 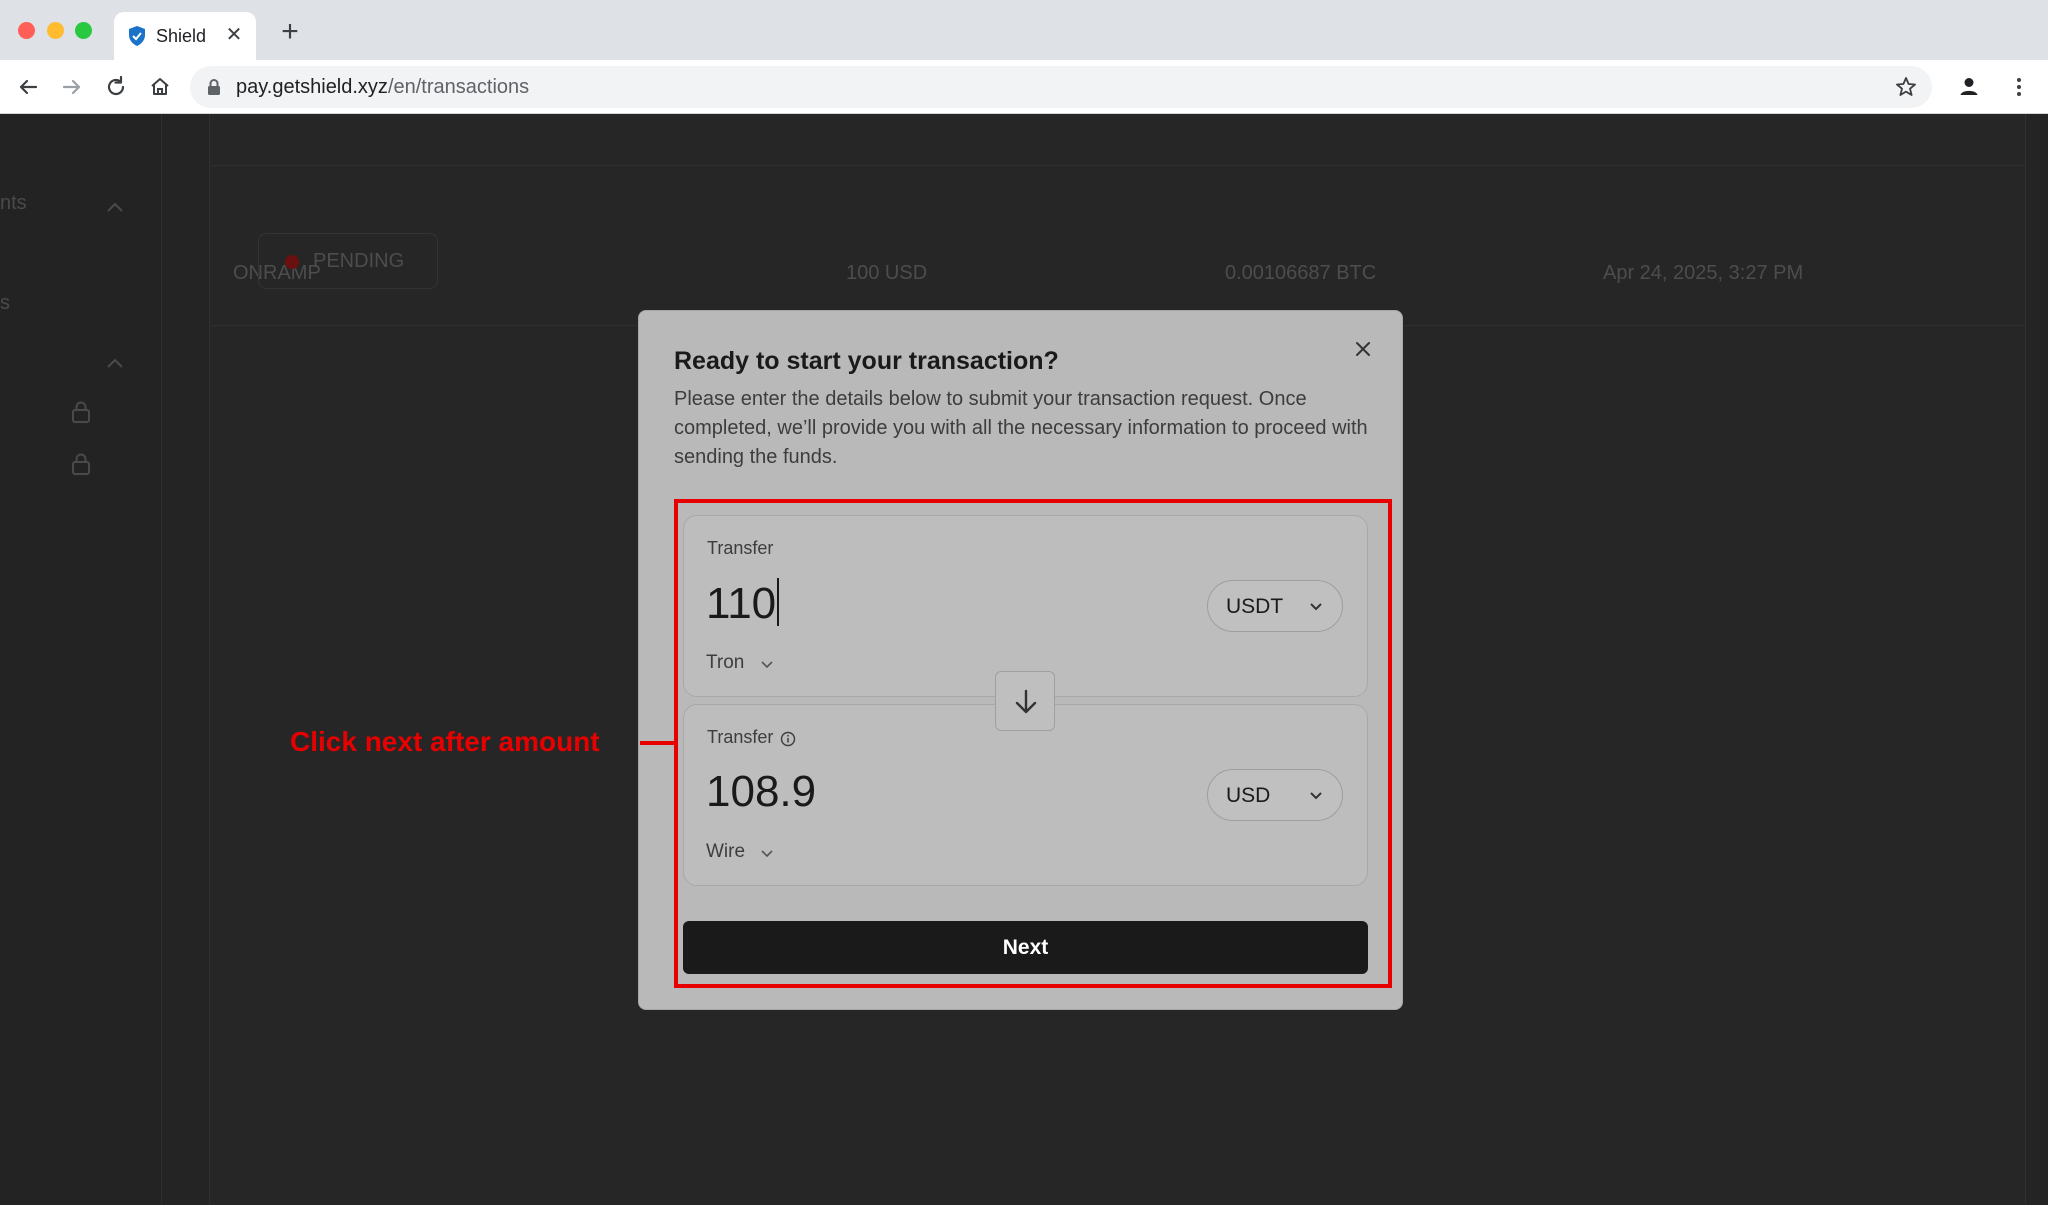 What do you see at coordinates (290, 32) in the screenshot?
I see `new-tab-button: +` at bounding box center [290, 32].